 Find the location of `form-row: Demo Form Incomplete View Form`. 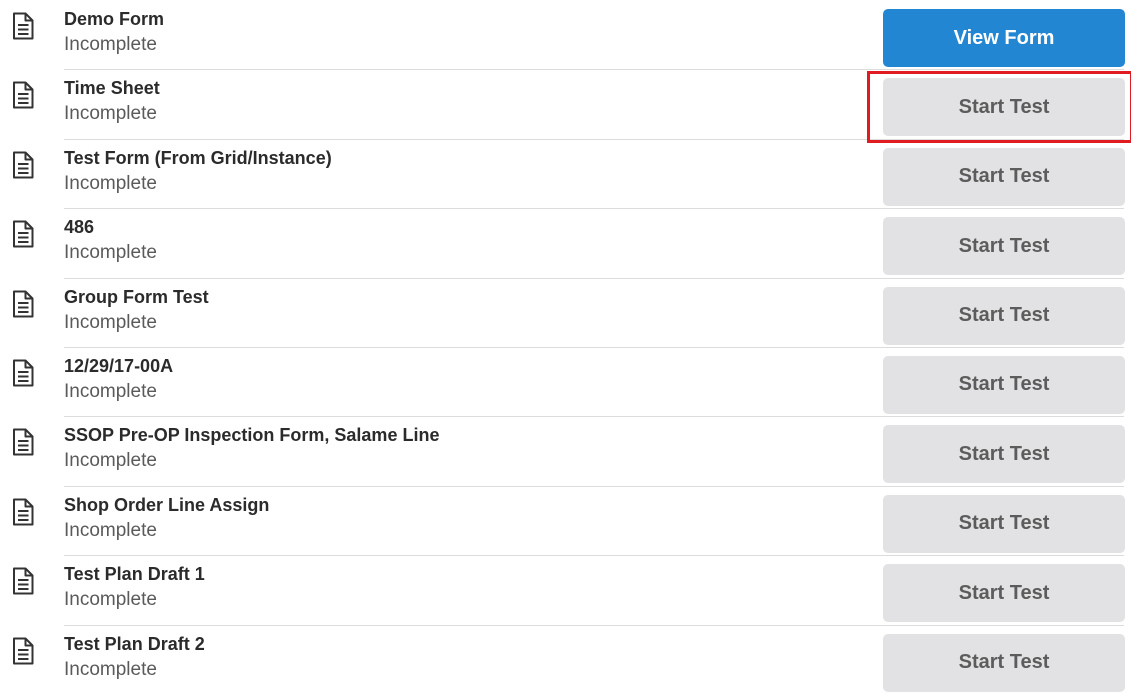

form-row: Demo Form Incomplete View Form is located at coordinates (565, 34).